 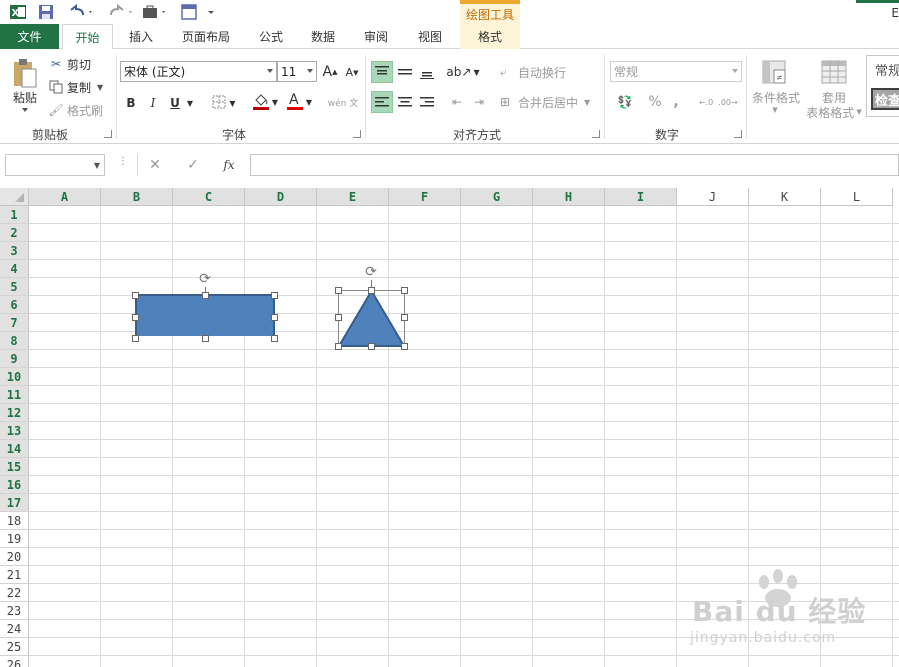 I want to click on row-header-10: 10, so click(x=14, y=377).